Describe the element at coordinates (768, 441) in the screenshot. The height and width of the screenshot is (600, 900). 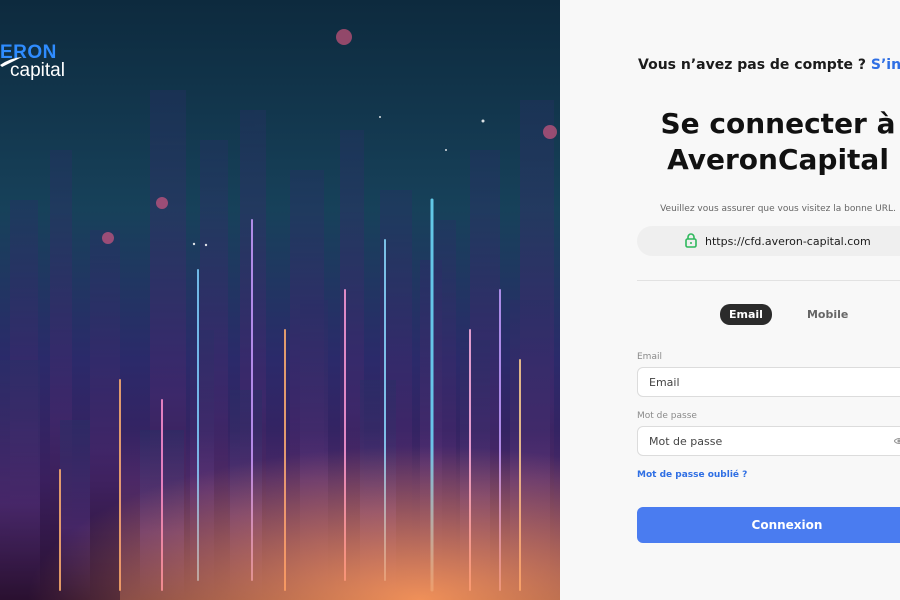
I see `password-field` at that location.